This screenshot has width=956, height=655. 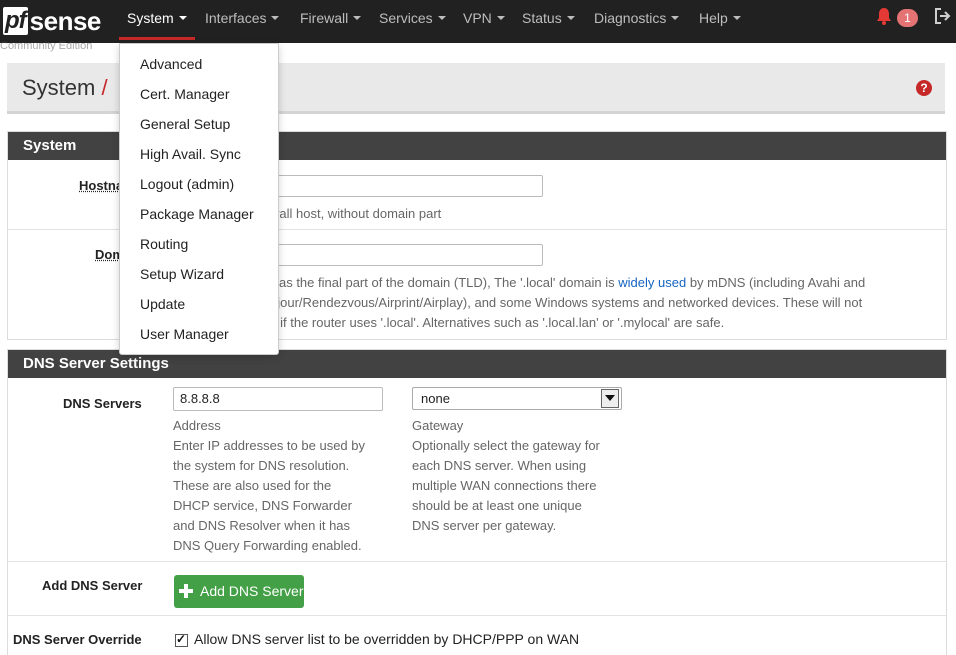 I want to click on menu-item-general-setup: General Setup, so click(x=185, y=124).